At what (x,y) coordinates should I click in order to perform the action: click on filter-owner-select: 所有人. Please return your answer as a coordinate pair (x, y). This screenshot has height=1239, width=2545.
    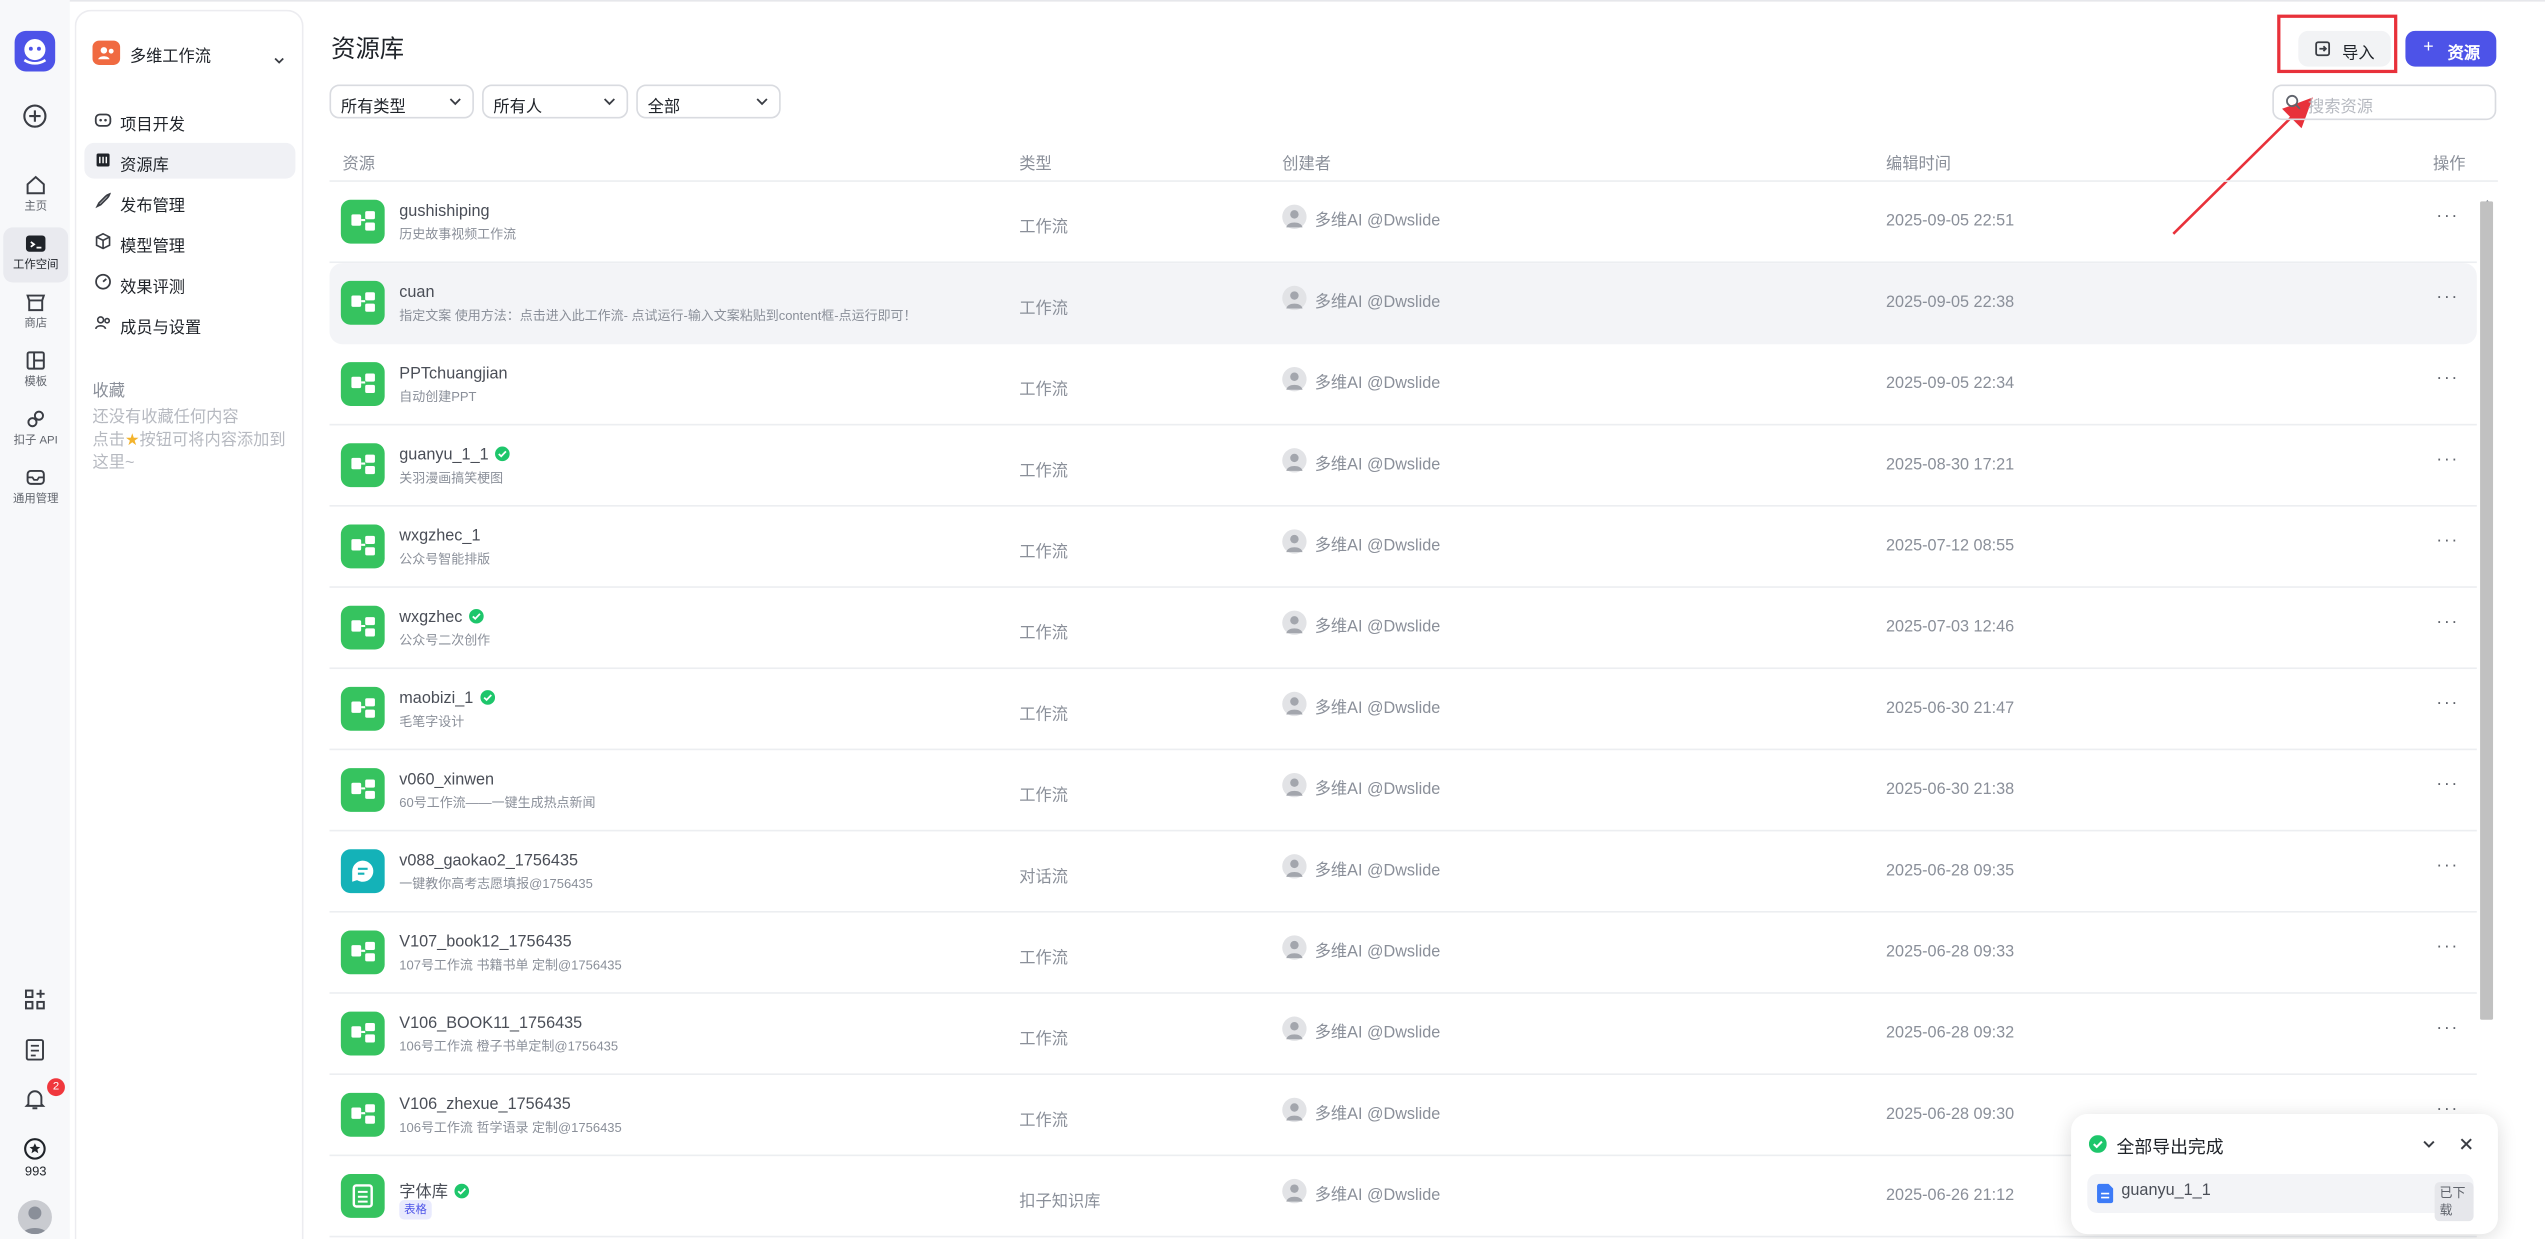
    Looking at the image, I should click on (555, 101).